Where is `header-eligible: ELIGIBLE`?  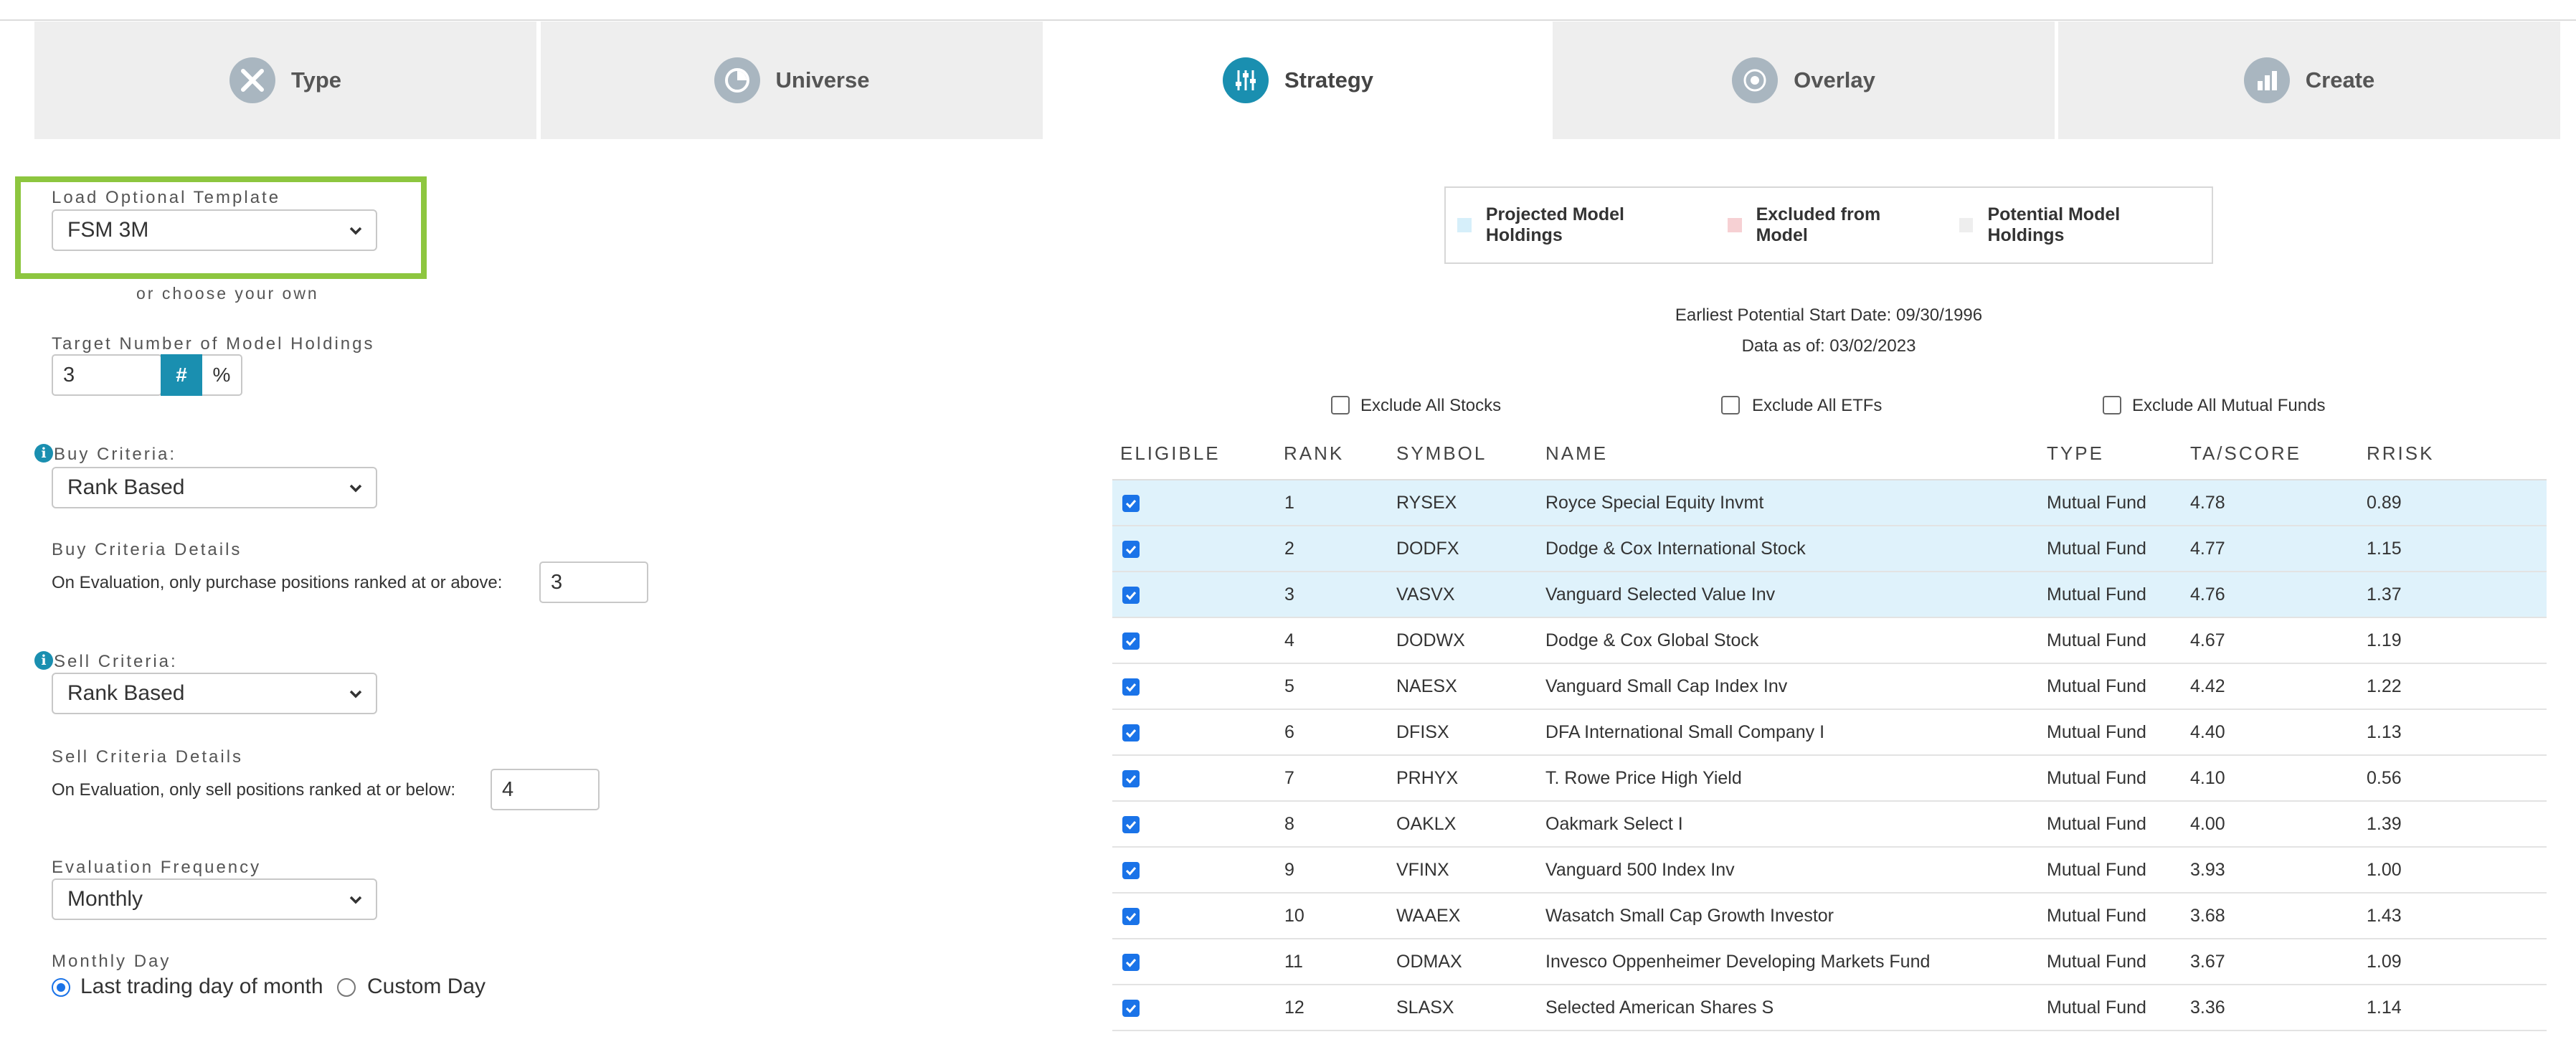
header-eligible: ELIGIBLE is located at coordinates (1170, 454).